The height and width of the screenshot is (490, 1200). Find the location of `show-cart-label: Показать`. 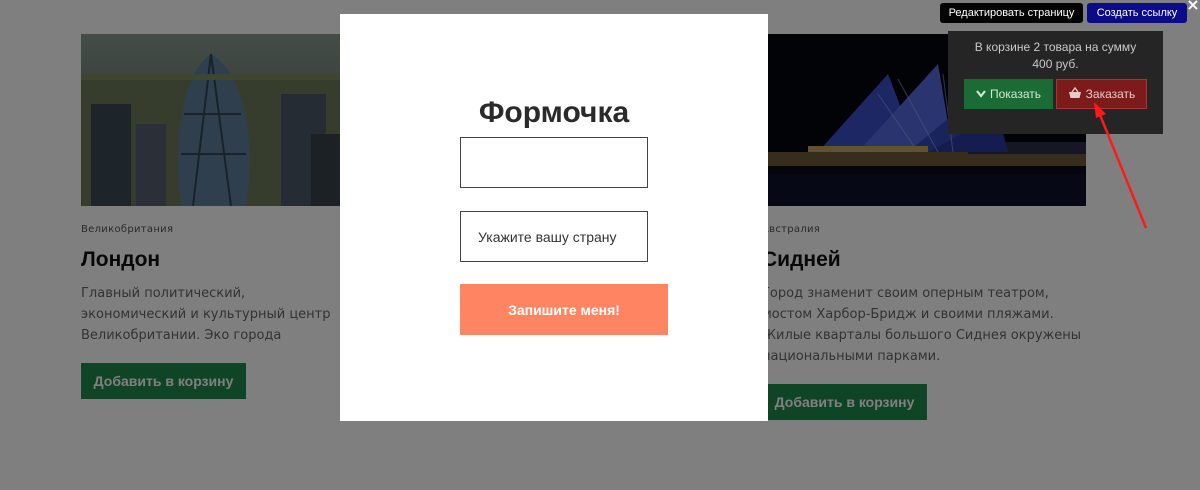

show-cart-label: Показать is located at coordinates (1015, 94).